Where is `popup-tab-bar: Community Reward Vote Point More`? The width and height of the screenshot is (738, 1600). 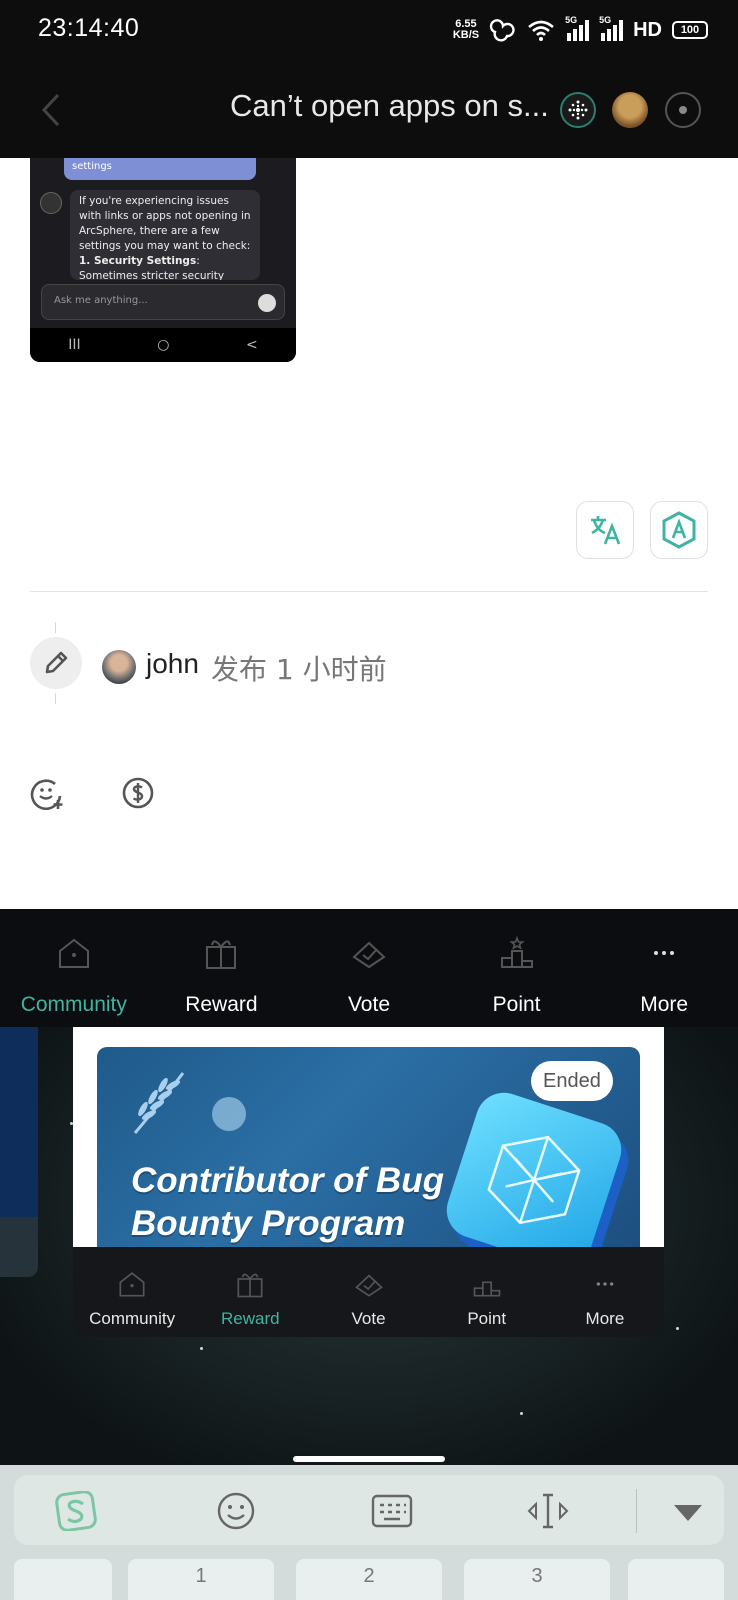 popup-tab-bar: Community Reward Vote Point More is located at coordinates (368, 1292).